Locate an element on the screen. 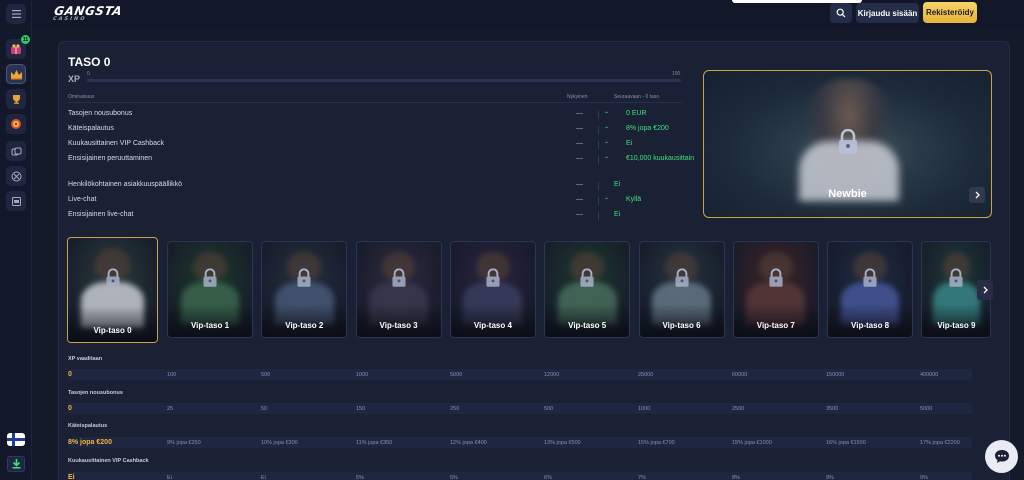 Image resolution: width=1024 pixels, height=480 pixels. requirement-cell: 10% jopa €300 is located at coordinates (279, 442).